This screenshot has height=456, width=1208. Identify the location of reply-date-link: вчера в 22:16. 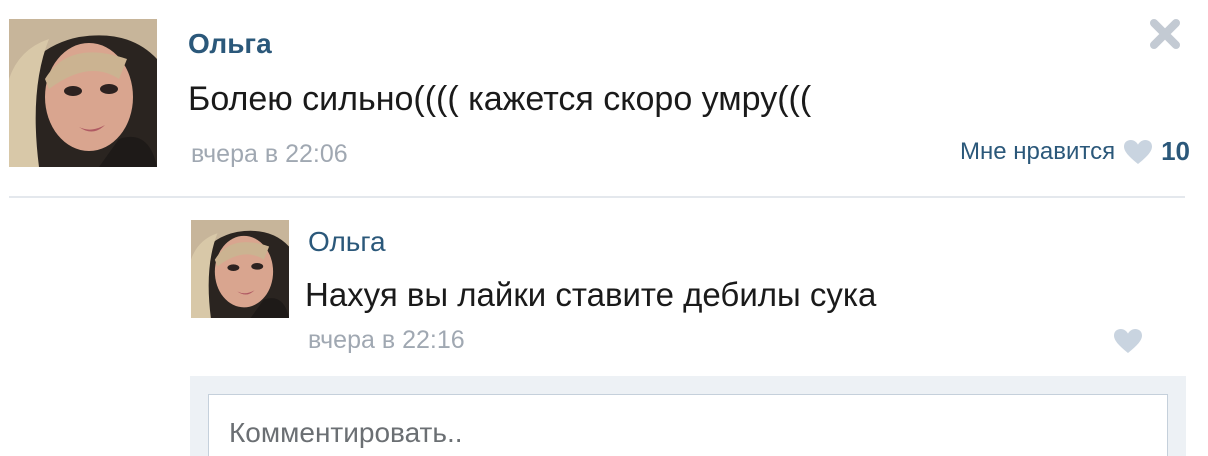
(386, 340).